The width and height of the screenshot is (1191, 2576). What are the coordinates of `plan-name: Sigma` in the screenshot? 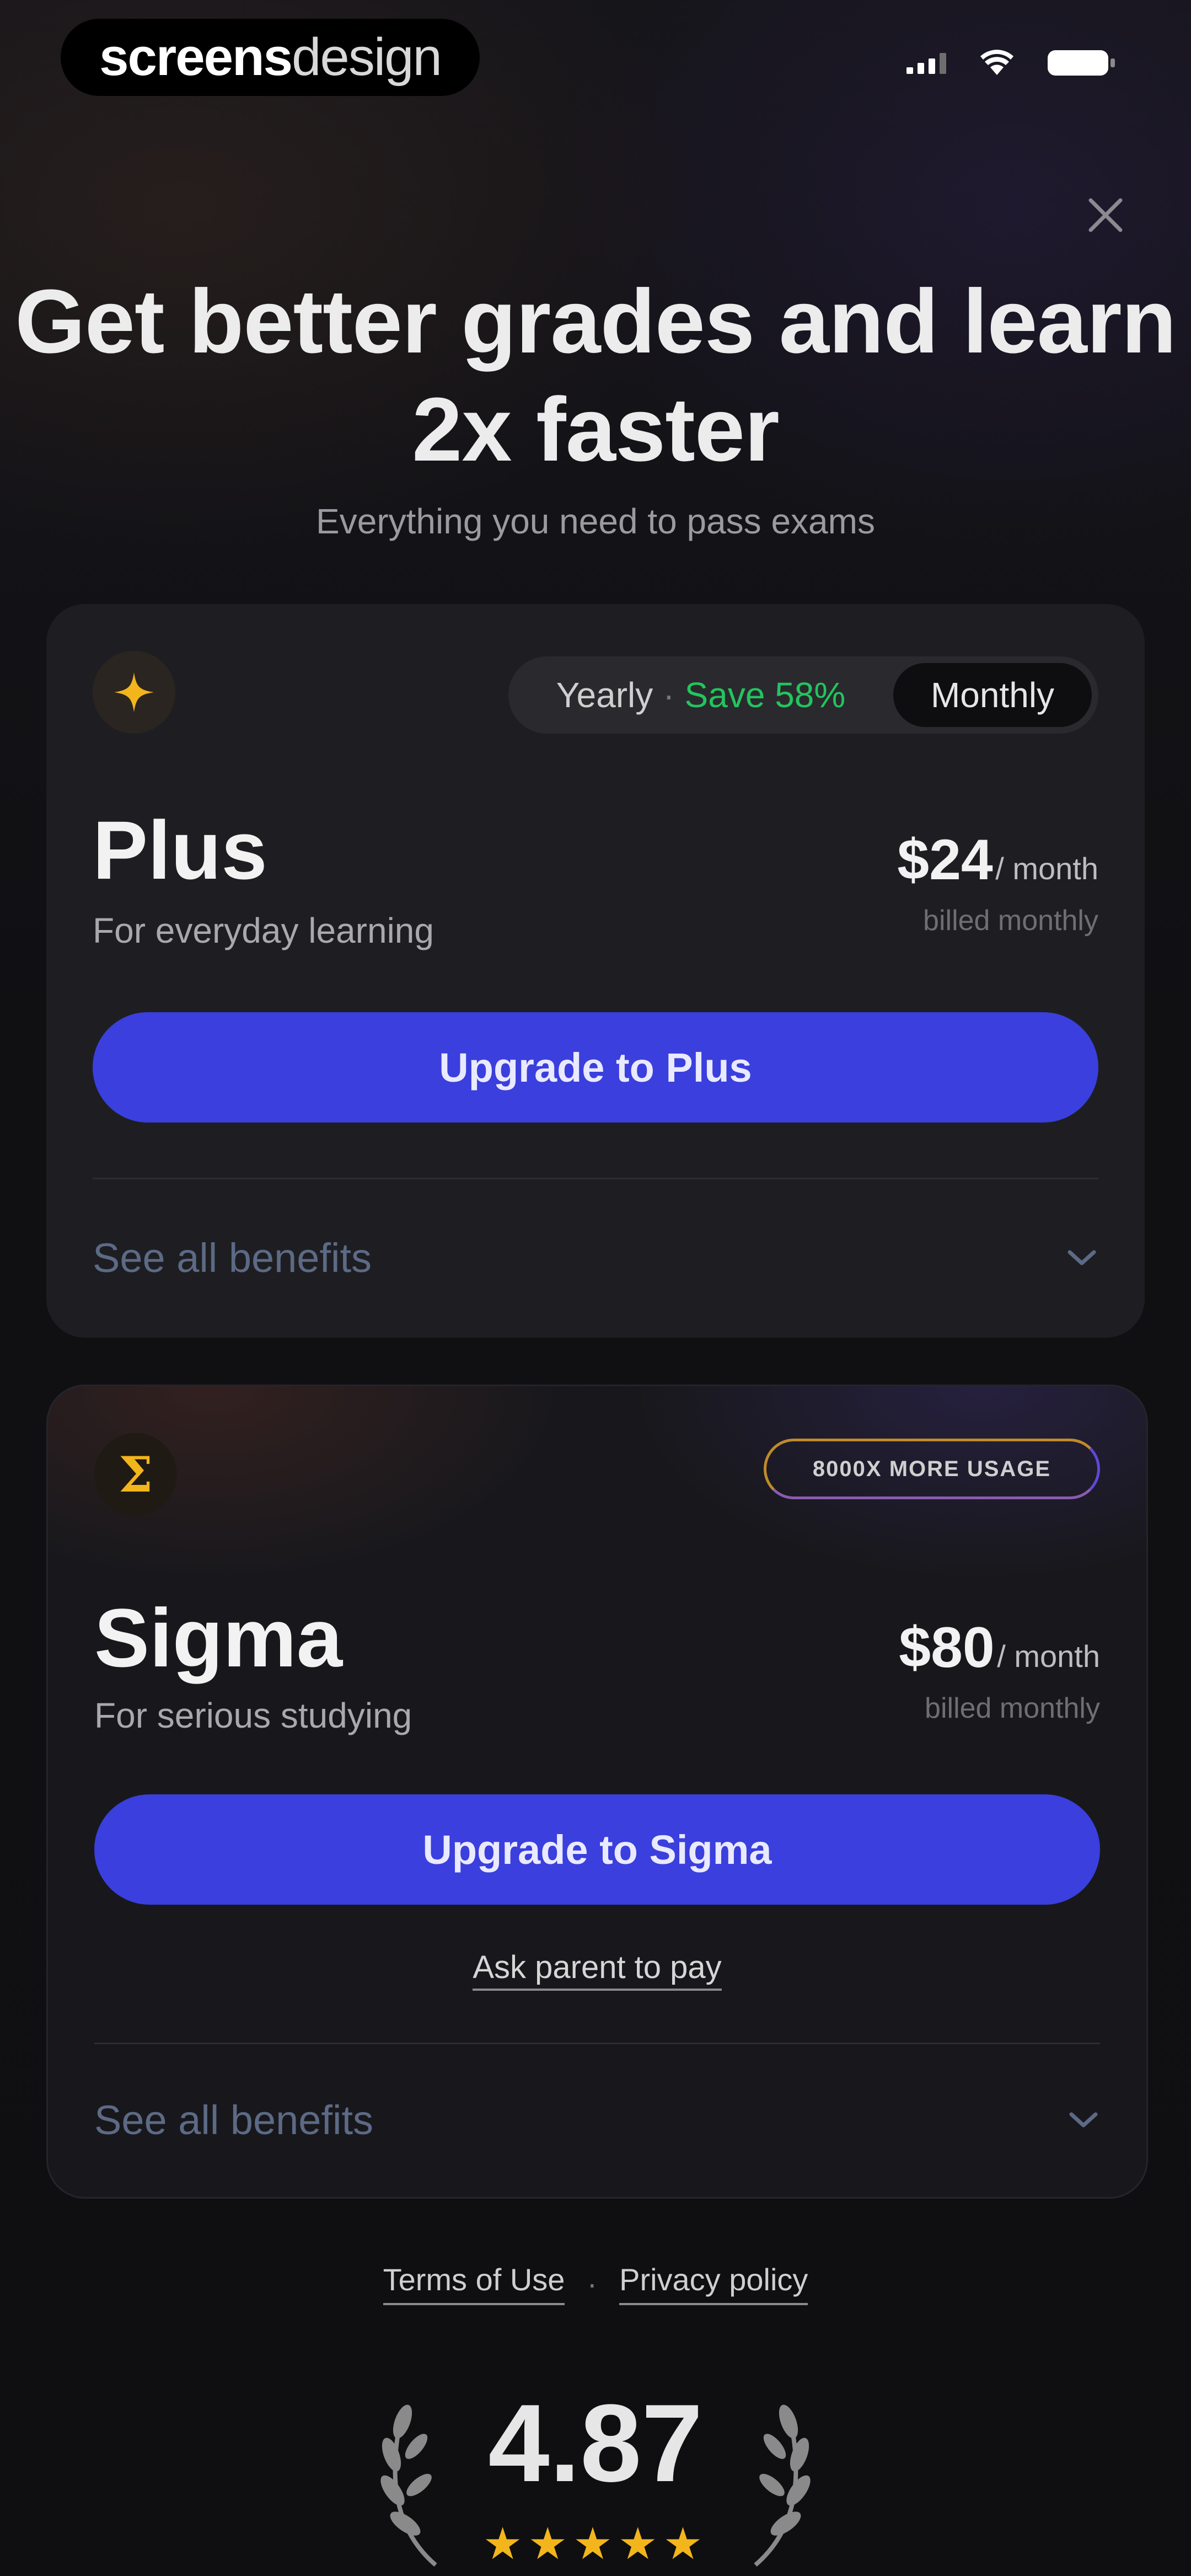 It's located at (218, 1637).